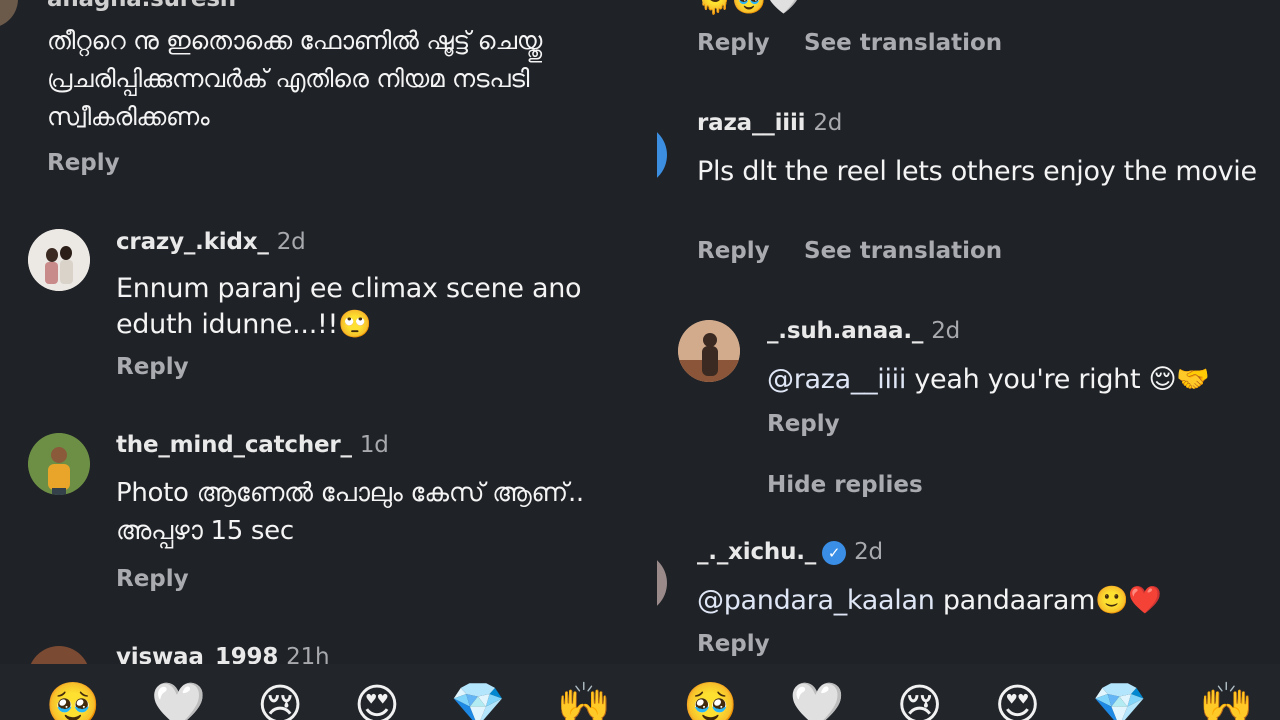 This screenshot has width=1280, height=720. Describe the element at coordinates (834, 552) in the screenshot. I see `verified-badge-icon: ✓` at that location.